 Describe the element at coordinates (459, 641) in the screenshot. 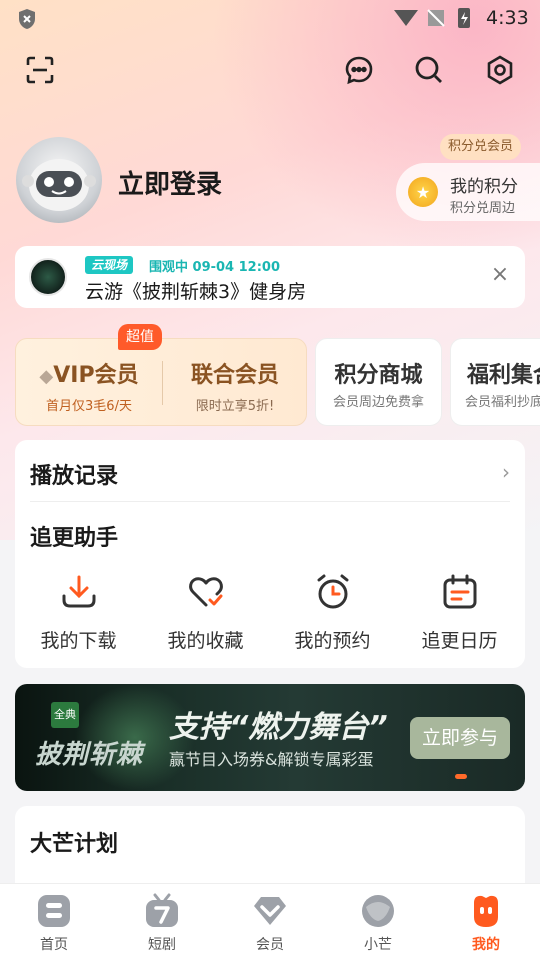

I see `shortcut-label: 追更日历` at that location.